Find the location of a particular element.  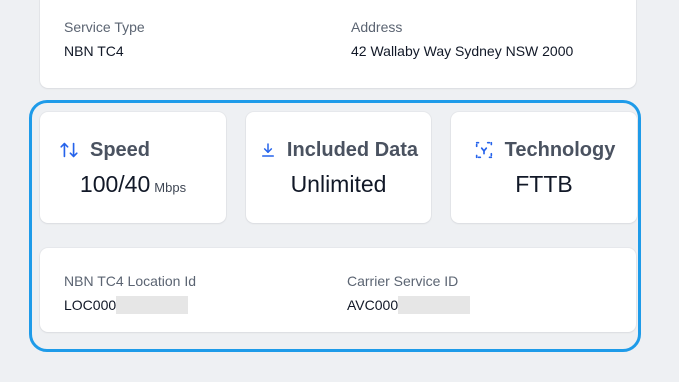

speed-header: Speed is located at coordinates (133, 150).